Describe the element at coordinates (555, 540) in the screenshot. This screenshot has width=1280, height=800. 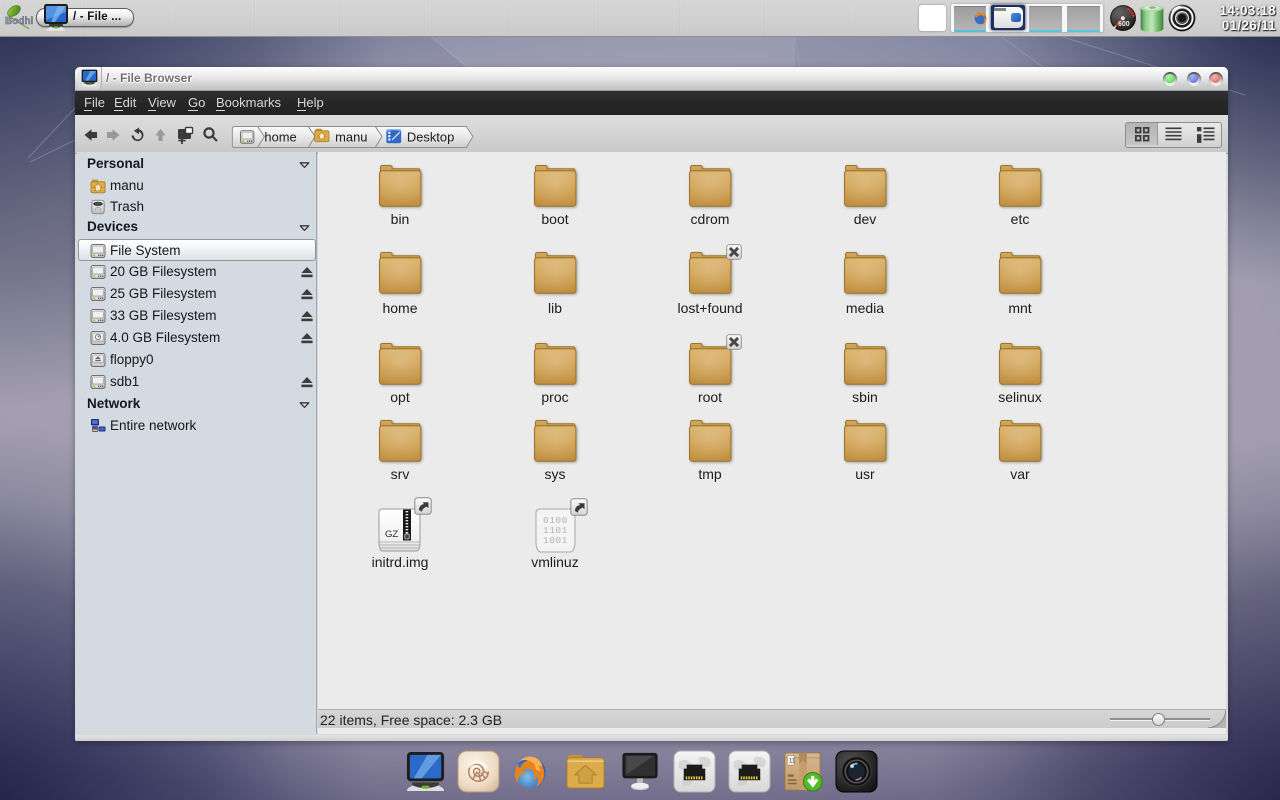
I see `svg-text: 1001` at that location.